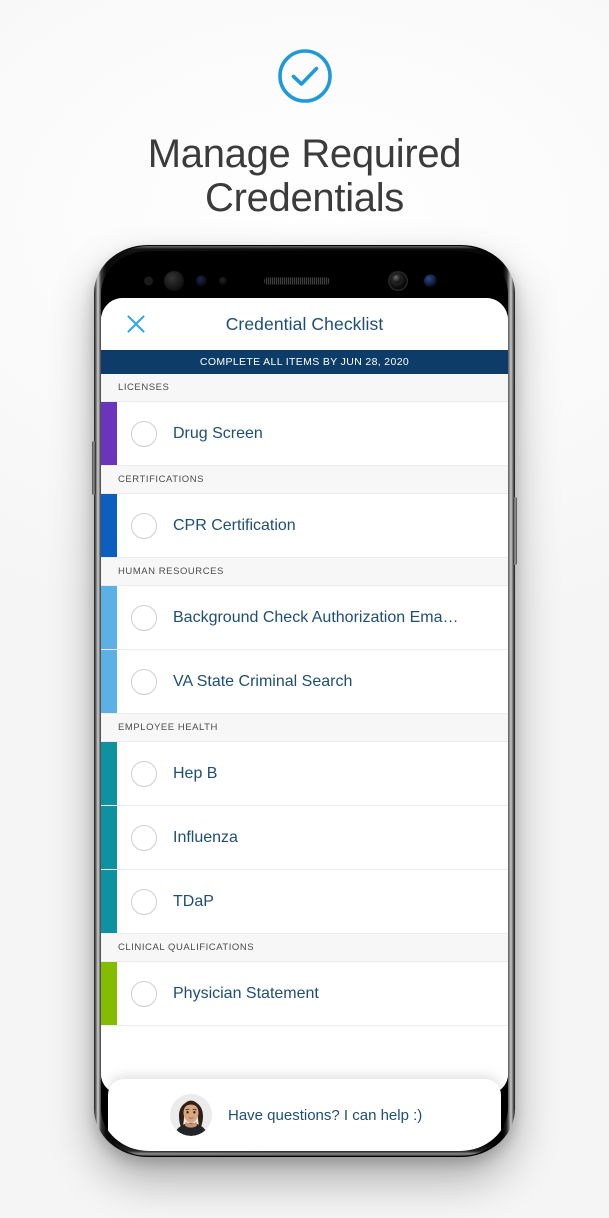 The height and width of the screenshot is (1218, 609). What do you see at coordinates (325, 1115) in the screenshot?
I see `chat-message: Have questions? I can help :)` at bounding box center [325, 1115].